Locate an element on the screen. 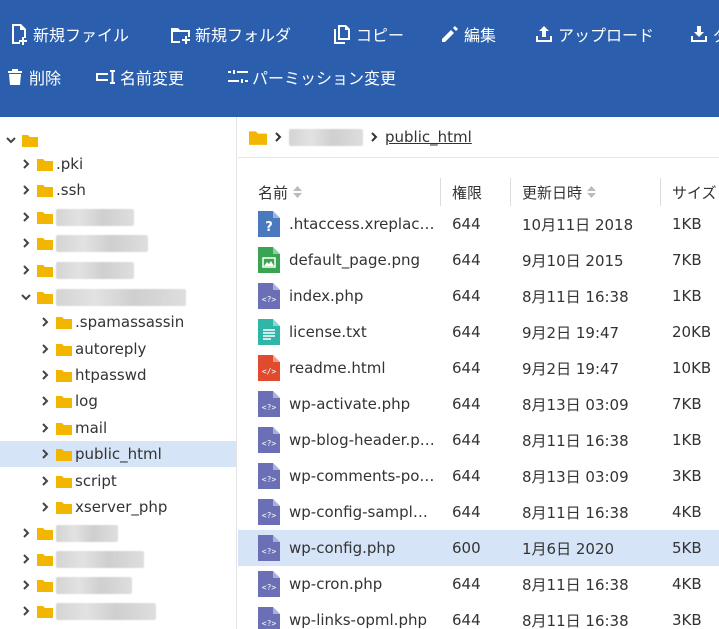 This screenshot has height=629, width=719. tree-item-ssh: .ssh is located at coordinates (118, 190).